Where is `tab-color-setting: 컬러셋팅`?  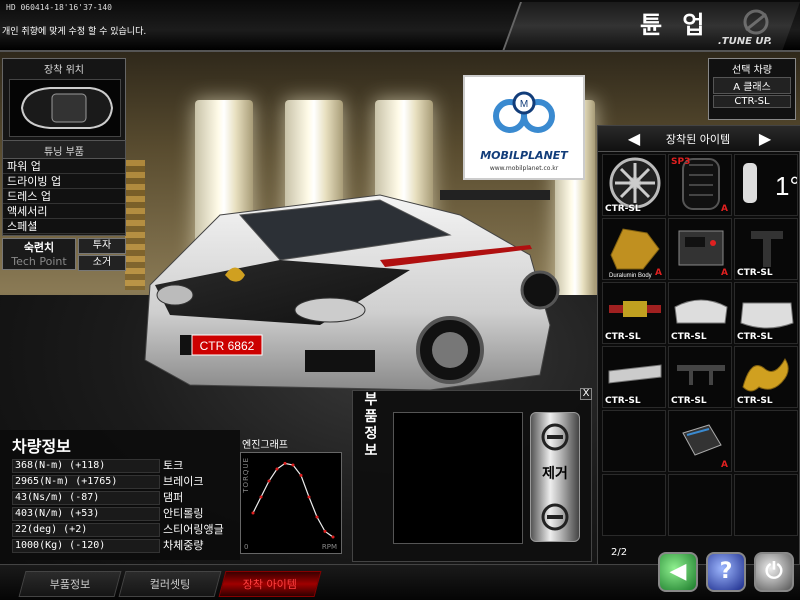
tab-color-setting: 컬러셋팅 is located at coordinates (170, 584).